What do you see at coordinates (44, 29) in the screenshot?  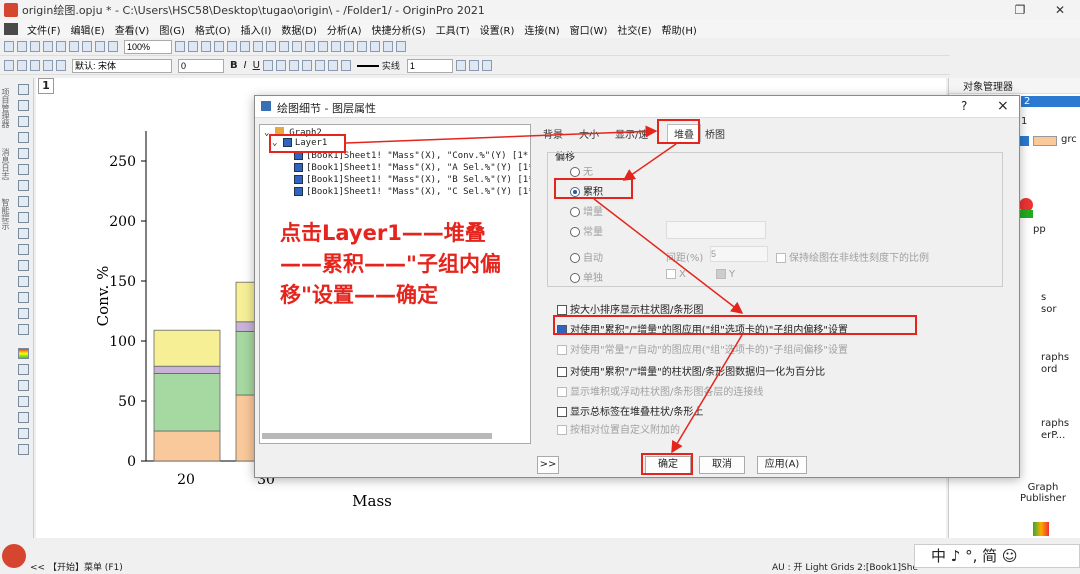 I see `menu-file: 文件(F)` at bounding box center [44, 29].